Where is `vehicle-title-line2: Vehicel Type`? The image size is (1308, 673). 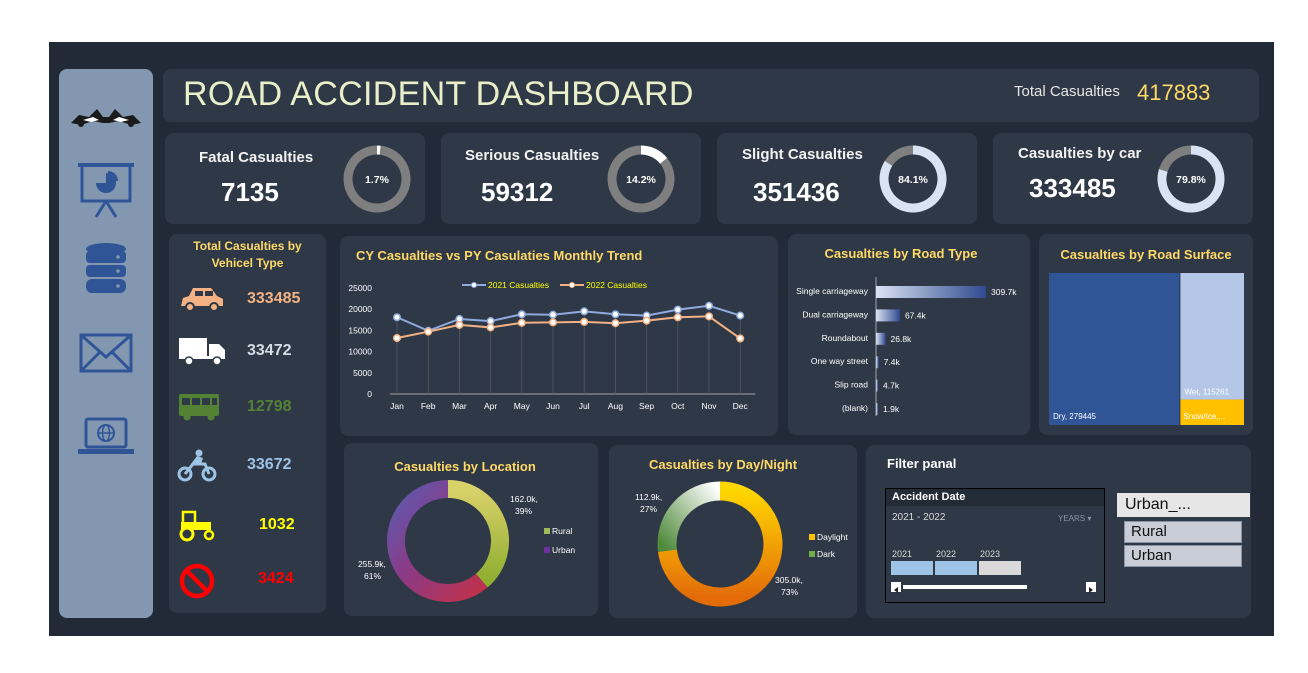
vehicle-title-line2: Vehicel Type is located at coordinates (247, 263).